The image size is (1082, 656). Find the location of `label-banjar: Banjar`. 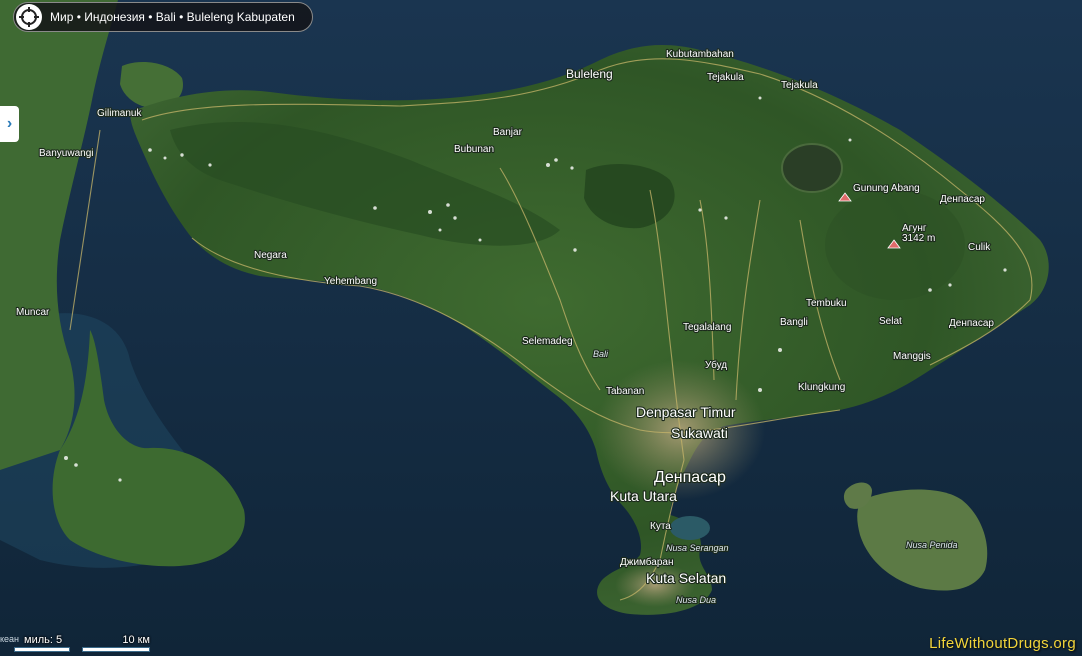

label-banjar: Banjar is located at coordinates (508, 132).